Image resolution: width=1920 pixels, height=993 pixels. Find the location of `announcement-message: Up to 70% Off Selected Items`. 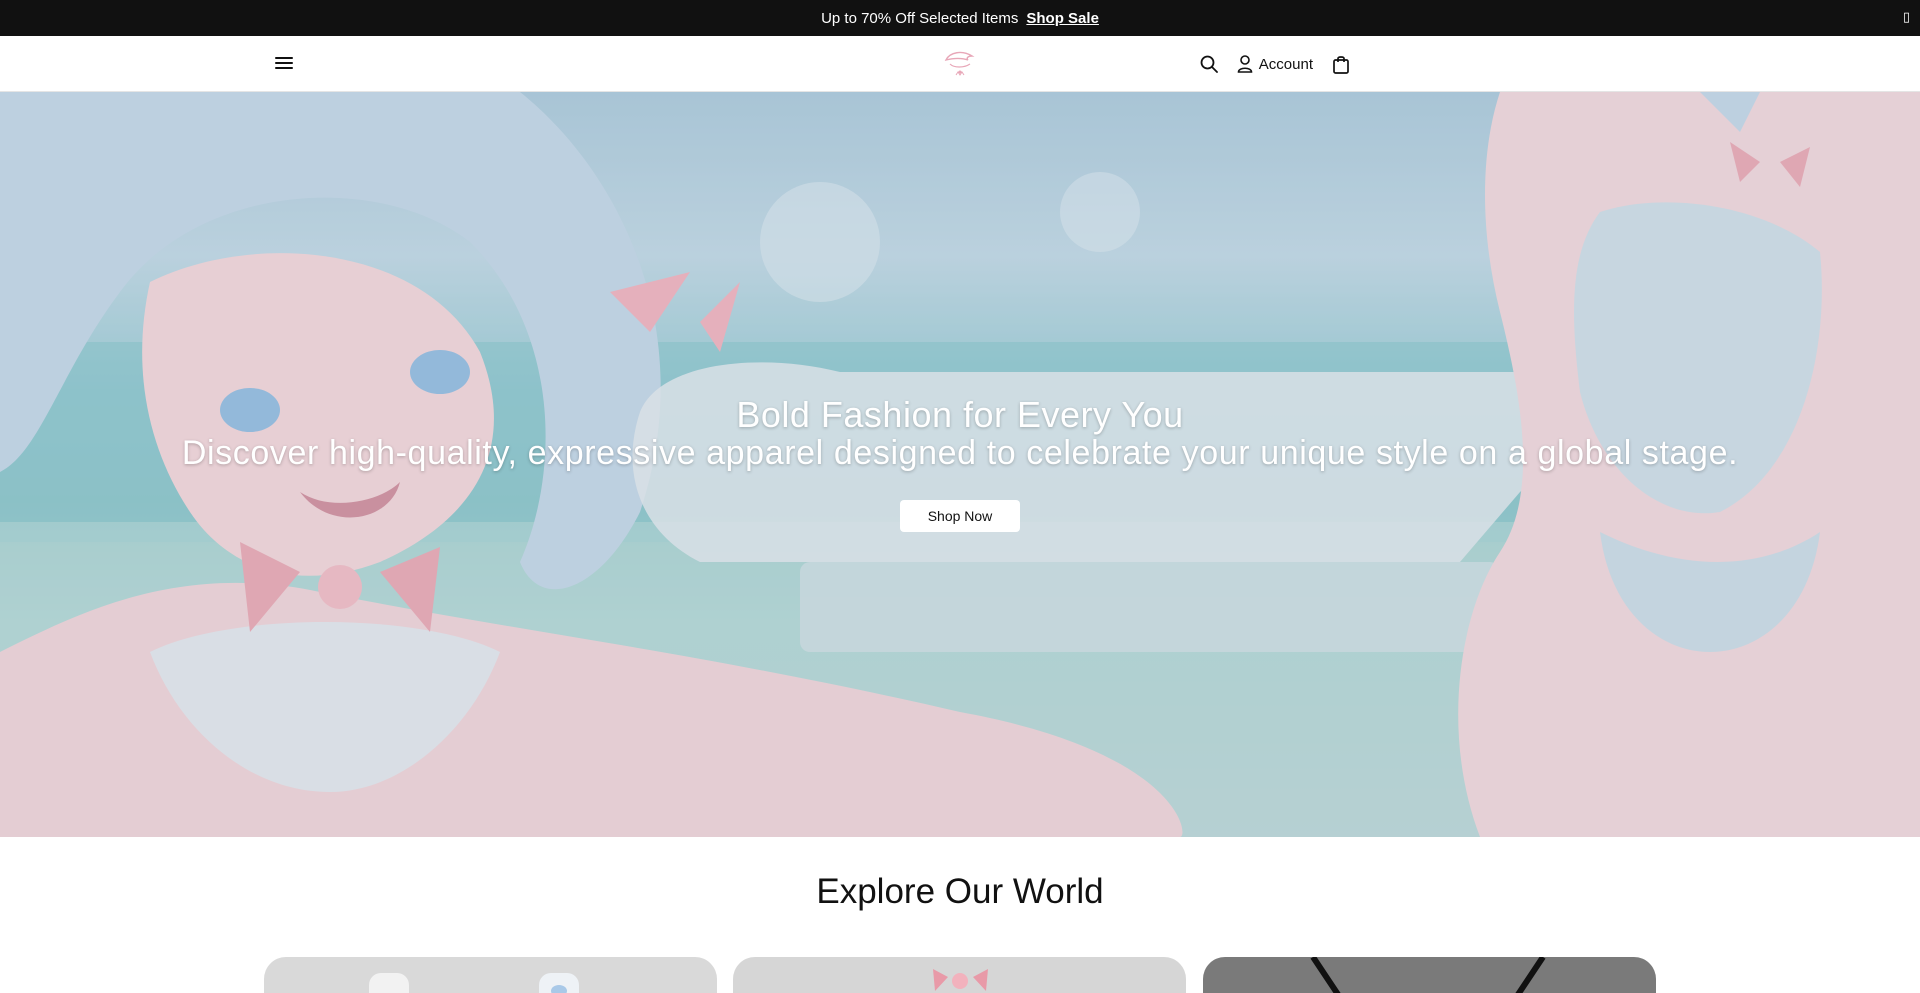

announcement-message: Up to 70% Off Selected Items is located at coordinates (920, 18).